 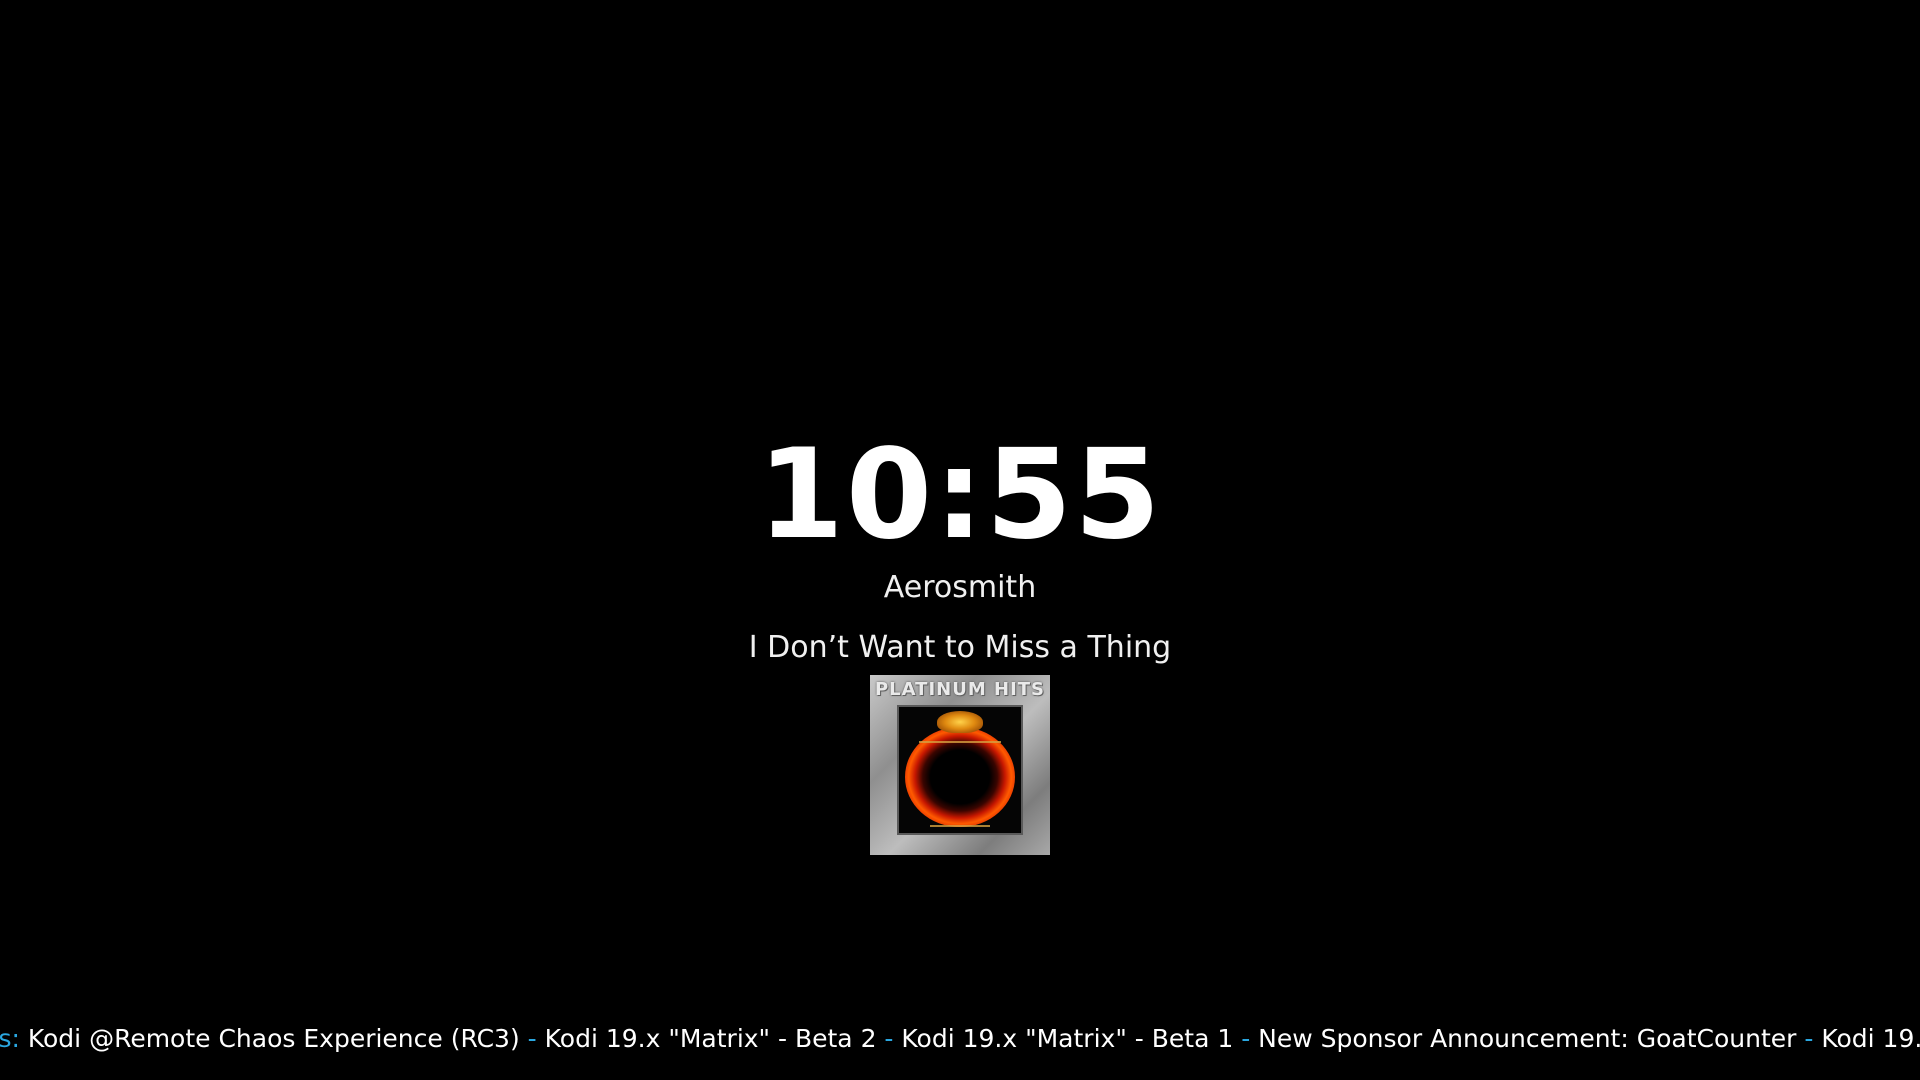 What do you see at coordinates (710, 1038) in the screenshot?
I see `news-ticker-item: Kodi 19.x "Matrix" - Beta 2` at bounding box center [710, 1038].